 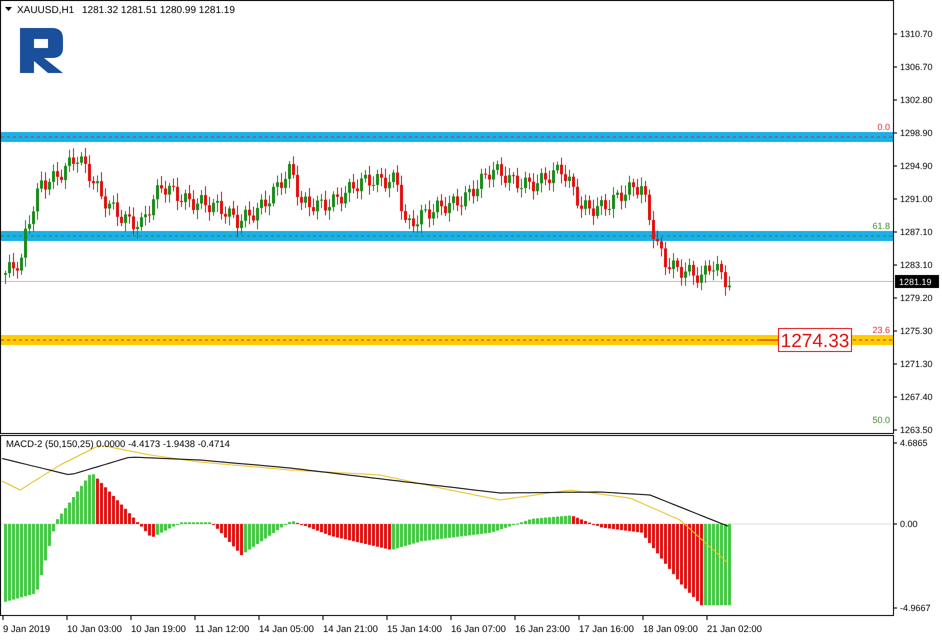 I want to click on symbol-label: XAUUSD,H1, so click(x=45, y=10).